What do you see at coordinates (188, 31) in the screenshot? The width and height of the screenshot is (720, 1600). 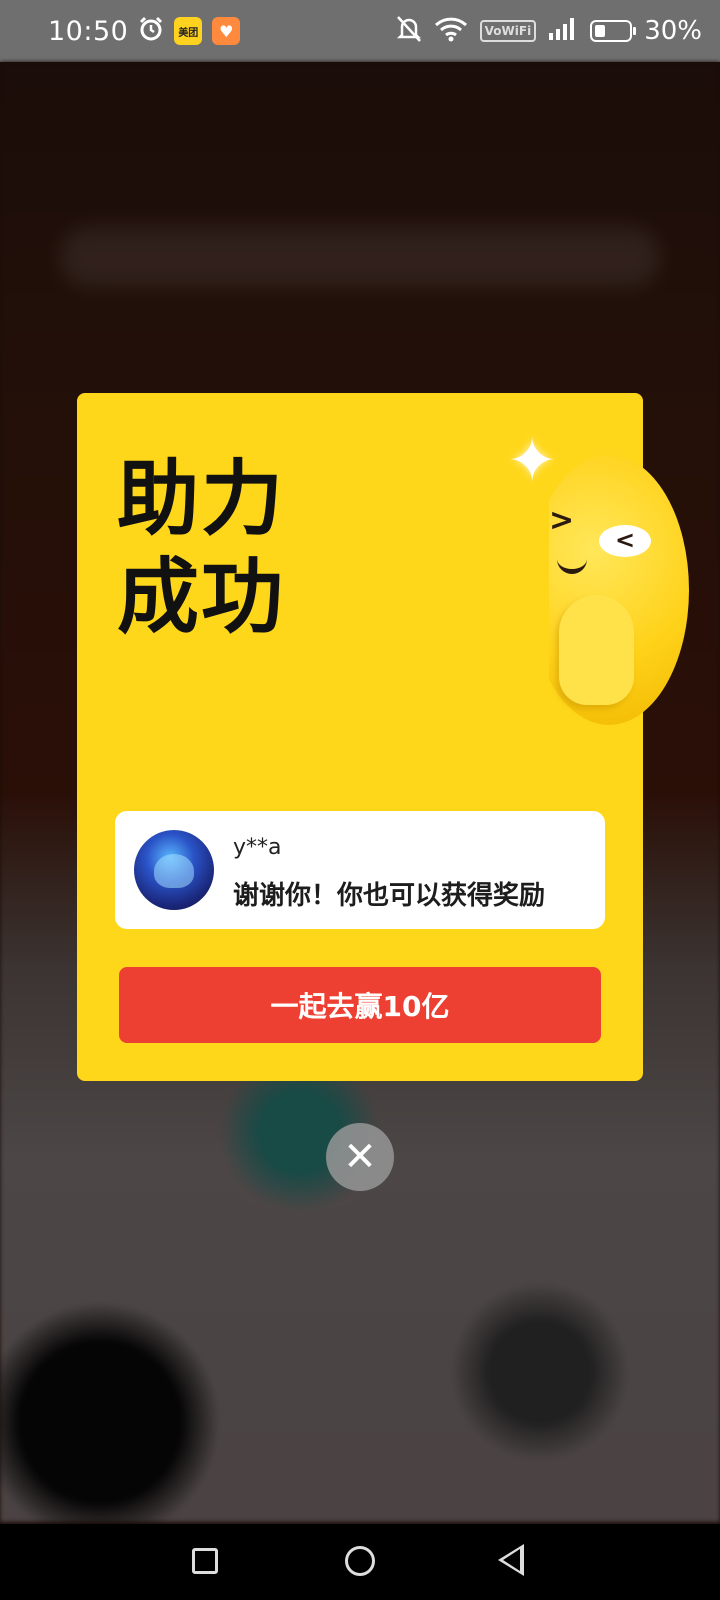 I see `meituan-app-icon: 美团` at bounding box center [188, 31].